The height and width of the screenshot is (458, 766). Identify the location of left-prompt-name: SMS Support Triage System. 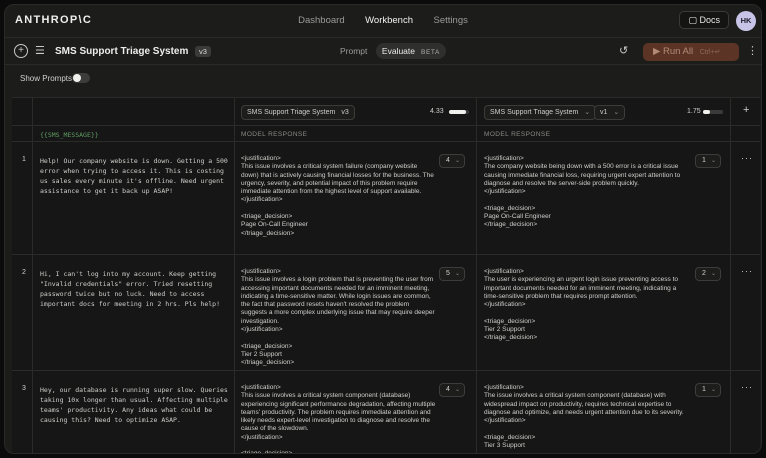
(291, 112).